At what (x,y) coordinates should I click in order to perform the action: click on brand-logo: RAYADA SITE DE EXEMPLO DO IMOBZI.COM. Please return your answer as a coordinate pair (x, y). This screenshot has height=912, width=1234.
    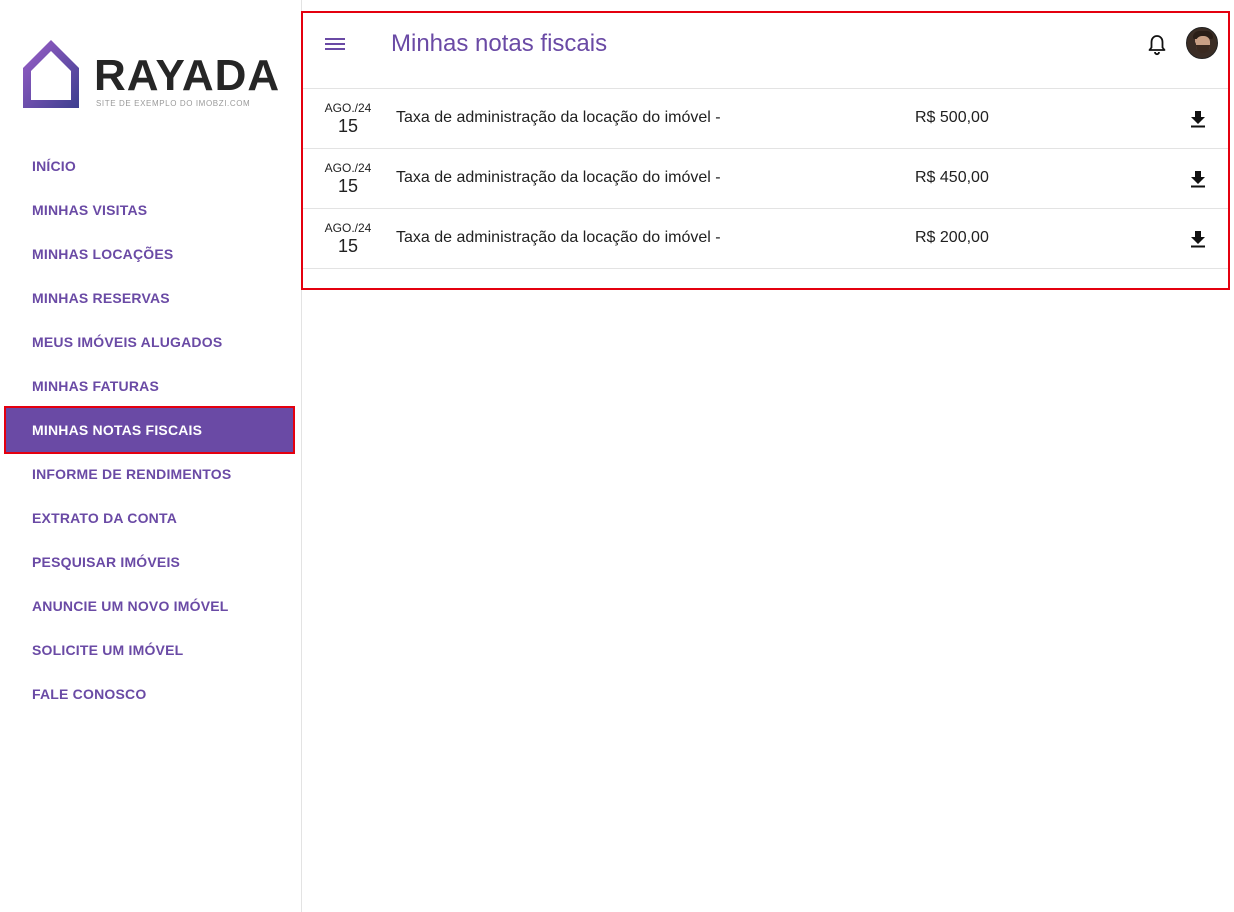
    Looking at the image, I should click on (149, 74).